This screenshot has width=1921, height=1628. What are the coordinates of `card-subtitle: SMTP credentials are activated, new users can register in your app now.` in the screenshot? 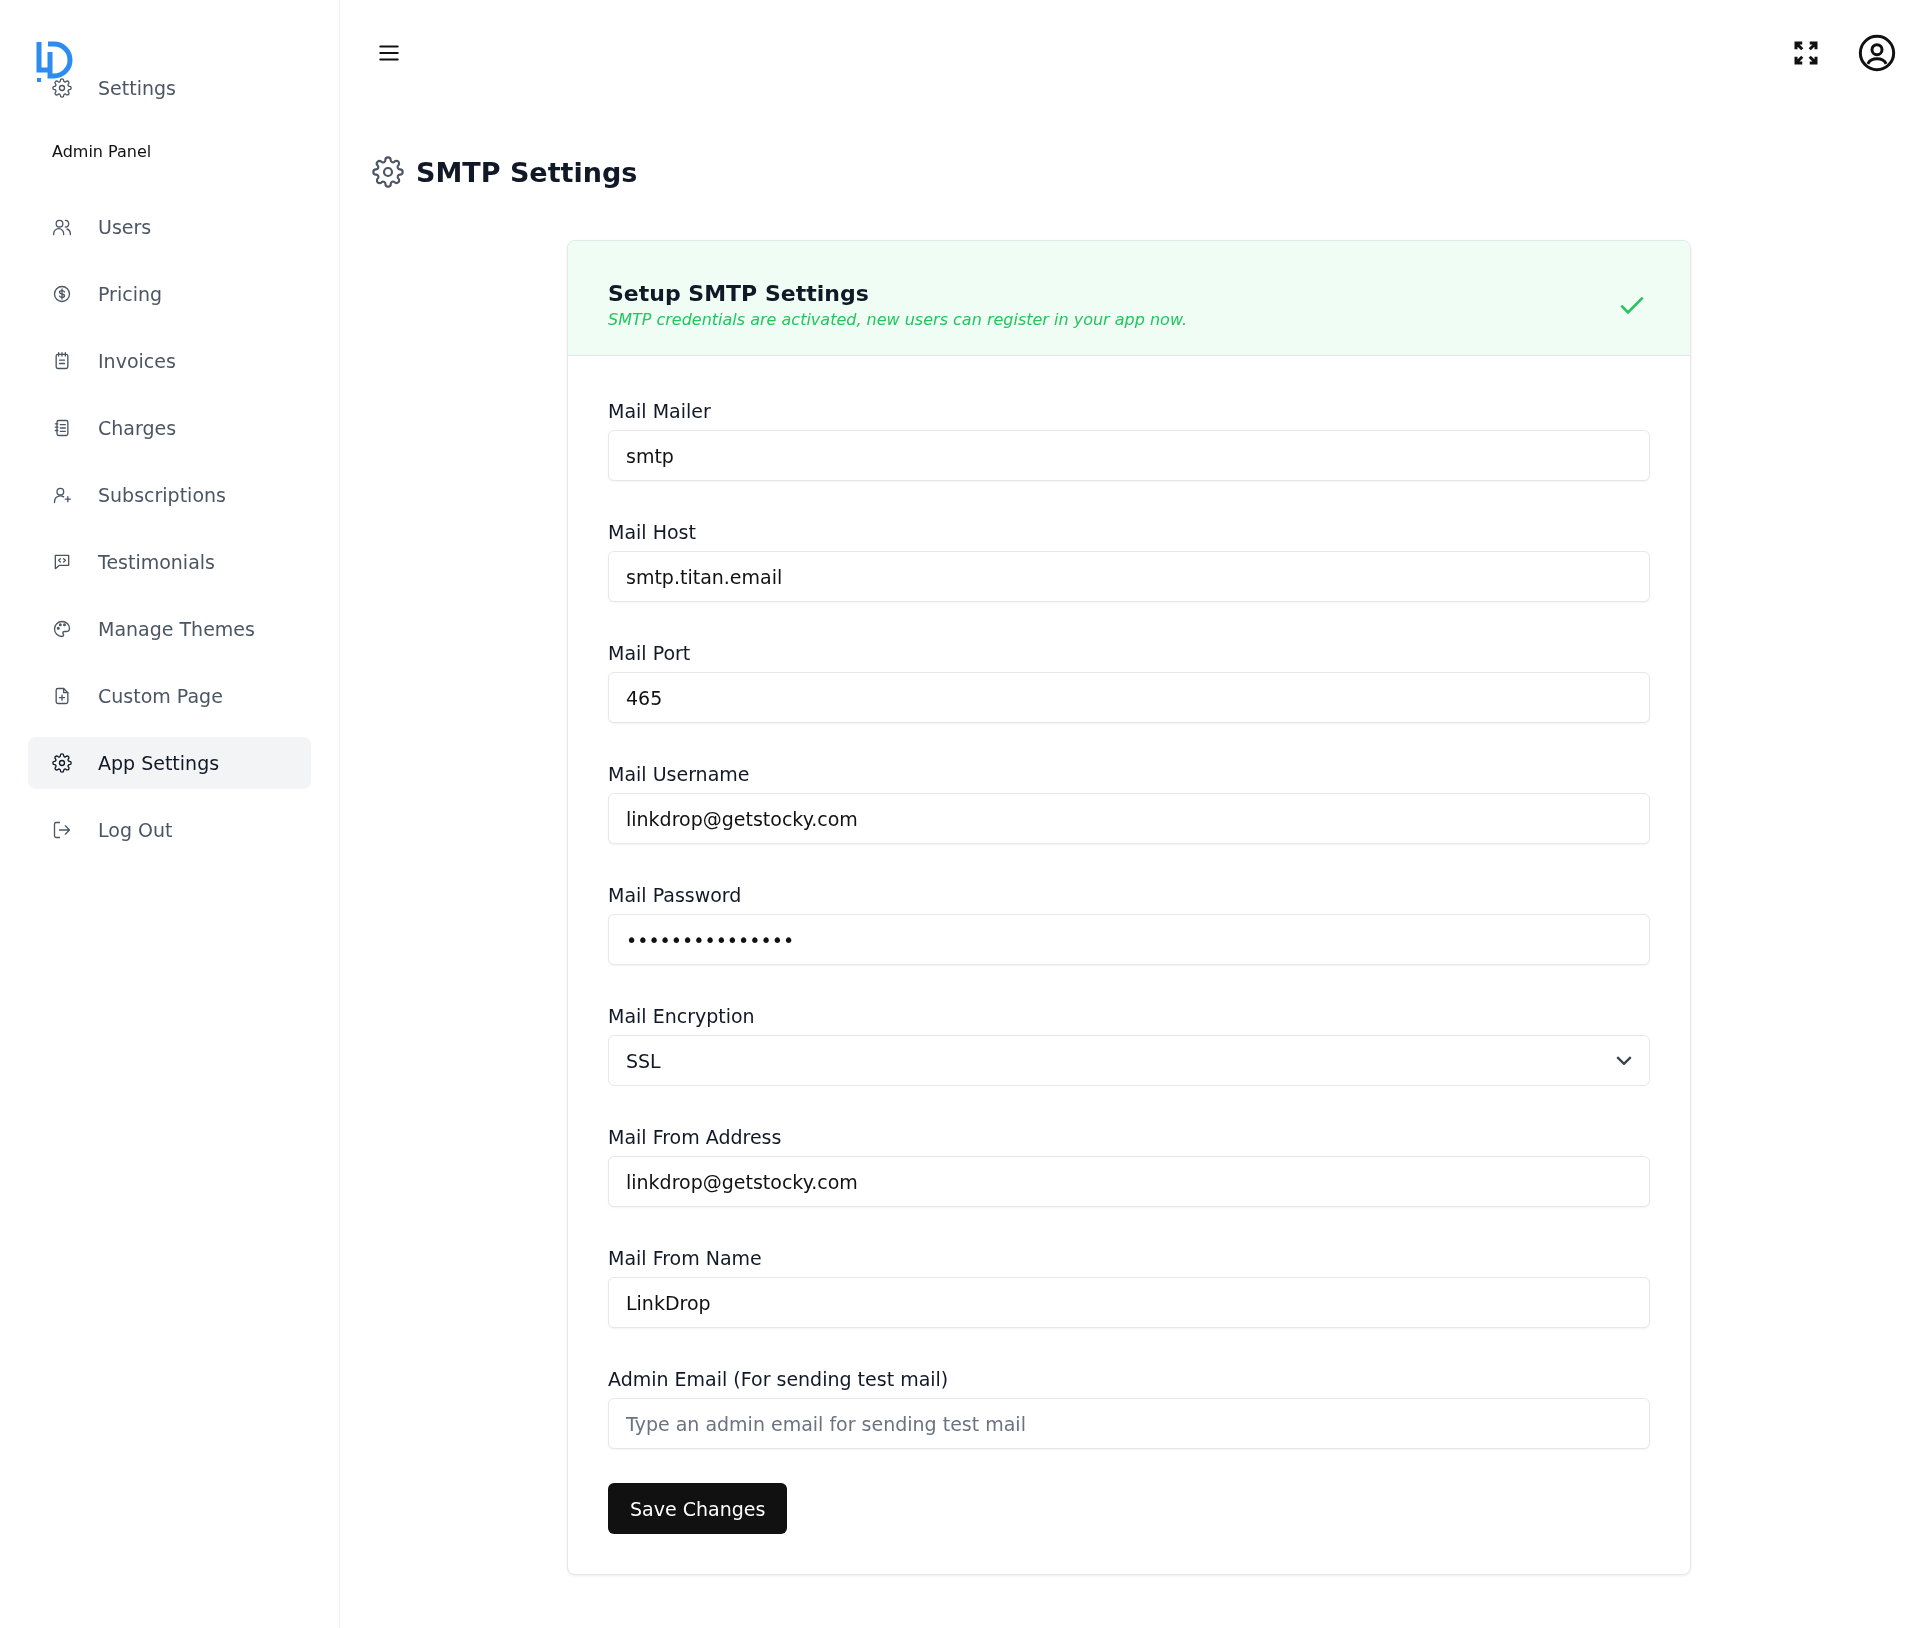 It's located at (898, 319).